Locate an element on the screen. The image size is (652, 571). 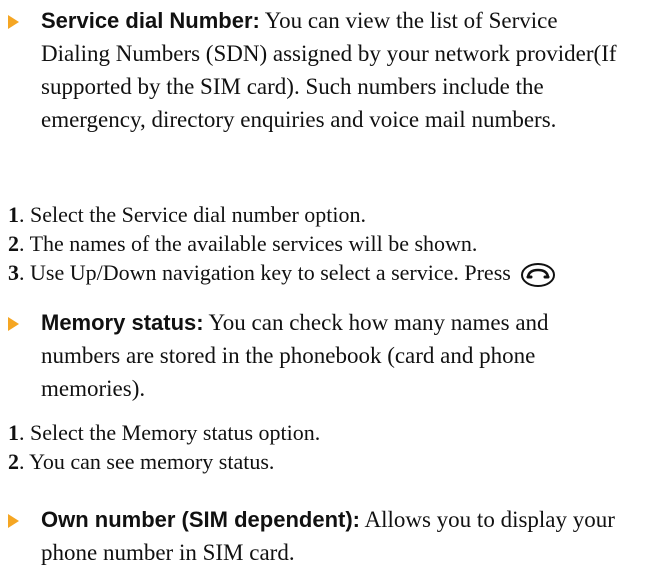
send-key-icon is located at coordinates (538, 274).